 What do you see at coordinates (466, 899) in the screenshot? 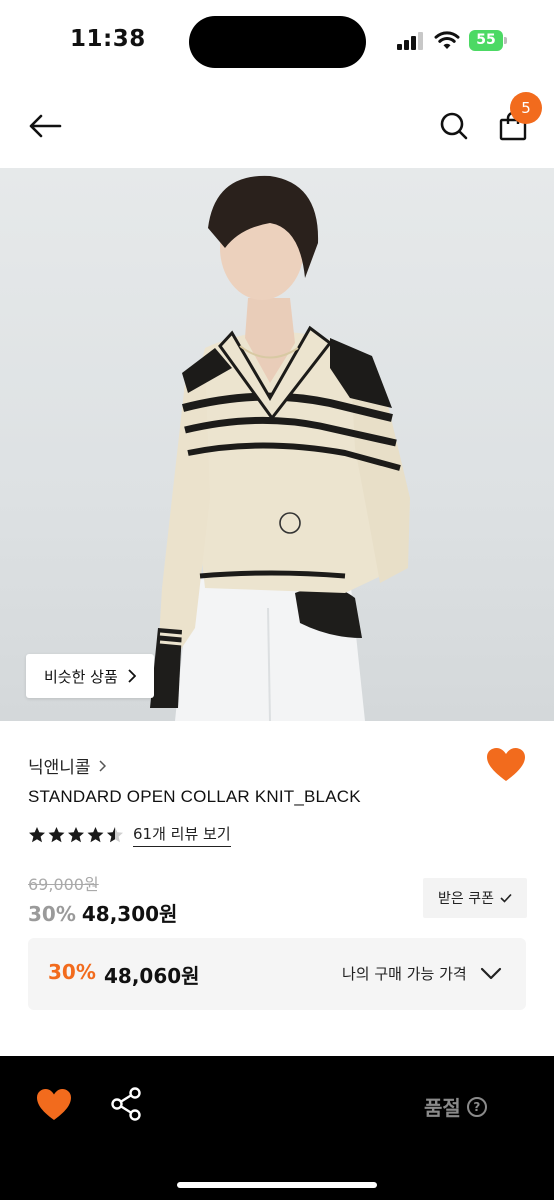
I see `coupon-label: 받은 쿠폰` at bounding box center [466, 899].